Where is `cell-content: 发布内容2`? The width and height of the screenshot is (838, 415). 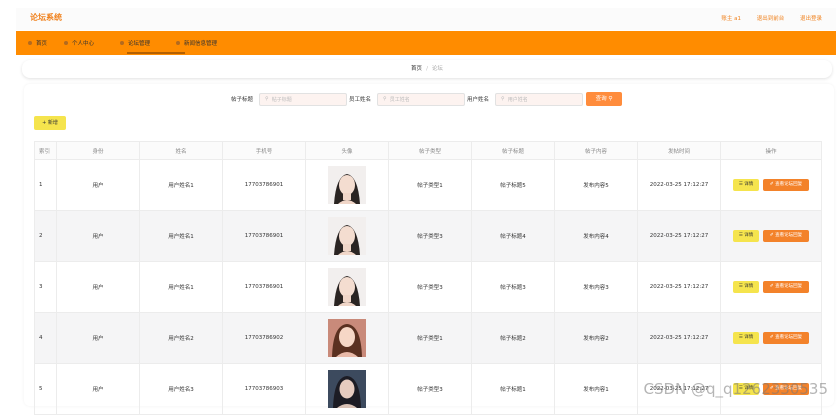
cell-content: 发布内容2 is located at coordinates (596, 338).